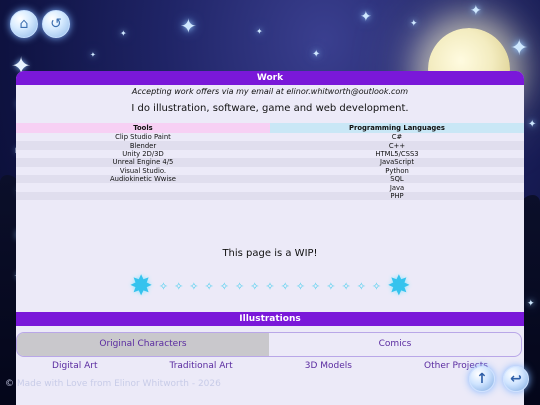 The width and height of the screenshot is (540, 405). Describe the element at coordinates (143, 145) in the screenshot. I see `tool-cell: Blender` at that location.